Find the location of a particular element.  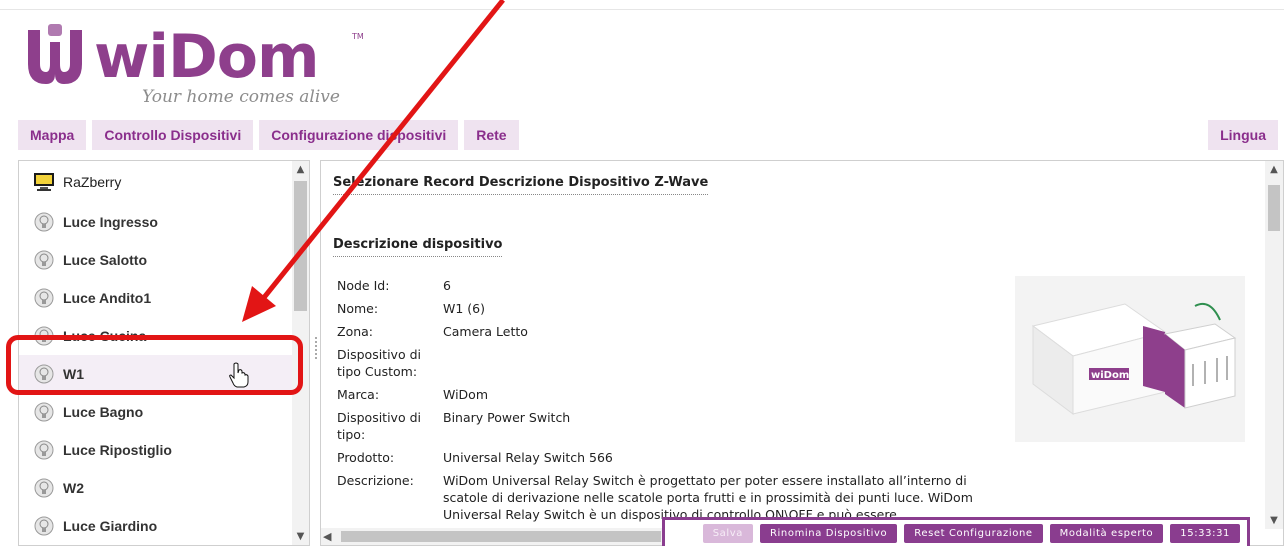

device-item-luce-ingresso: Luce Ingresso is located at coordinates (156, 222).